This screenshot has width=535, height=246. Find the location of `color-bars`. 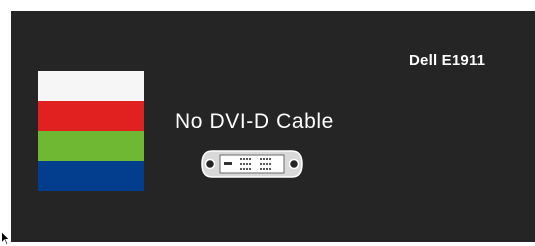

color-bars is located at coordinates (91, 131).